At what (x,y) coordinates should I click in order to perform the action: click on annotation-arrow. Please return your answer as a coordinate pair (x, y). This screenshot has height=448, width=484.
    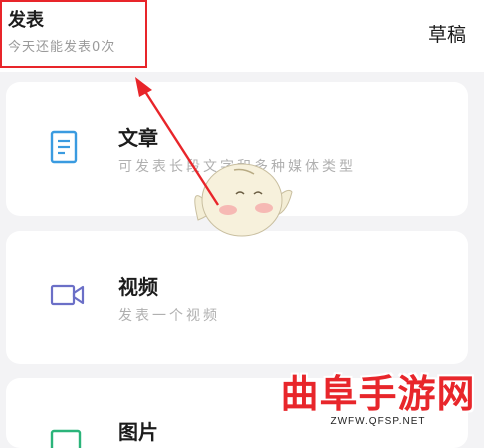
    Looking at the image, I should click on (177, 141).